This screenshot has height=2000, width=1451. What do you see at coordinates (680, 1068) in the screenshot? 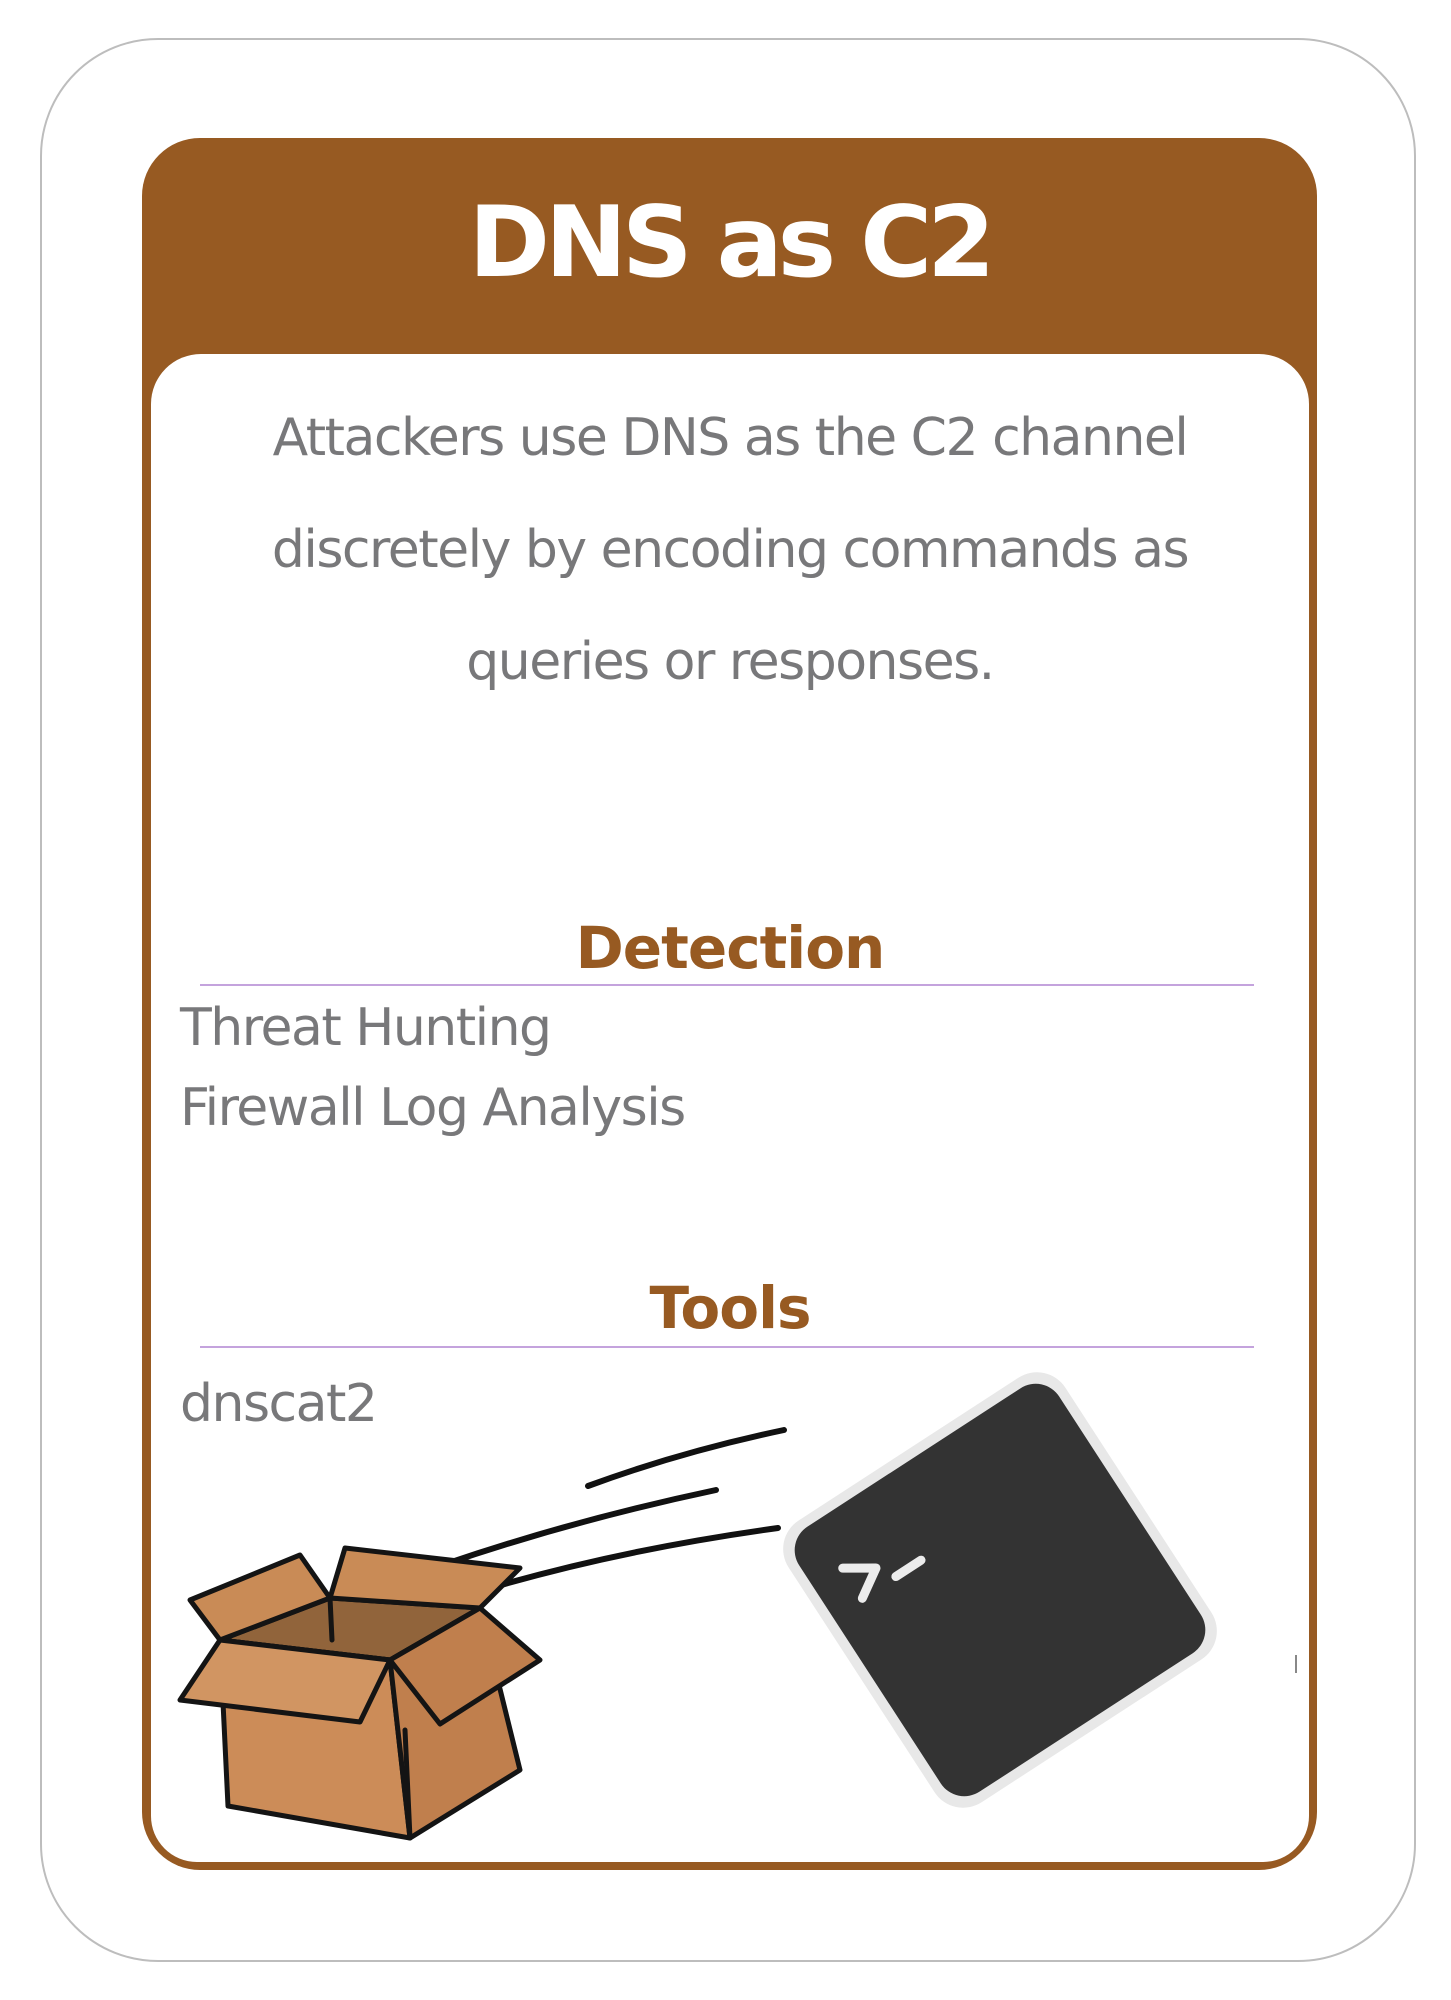
I see `detection-list: Threat Hunting Firewall Log Analysis` at bounding box center [680, 1068].